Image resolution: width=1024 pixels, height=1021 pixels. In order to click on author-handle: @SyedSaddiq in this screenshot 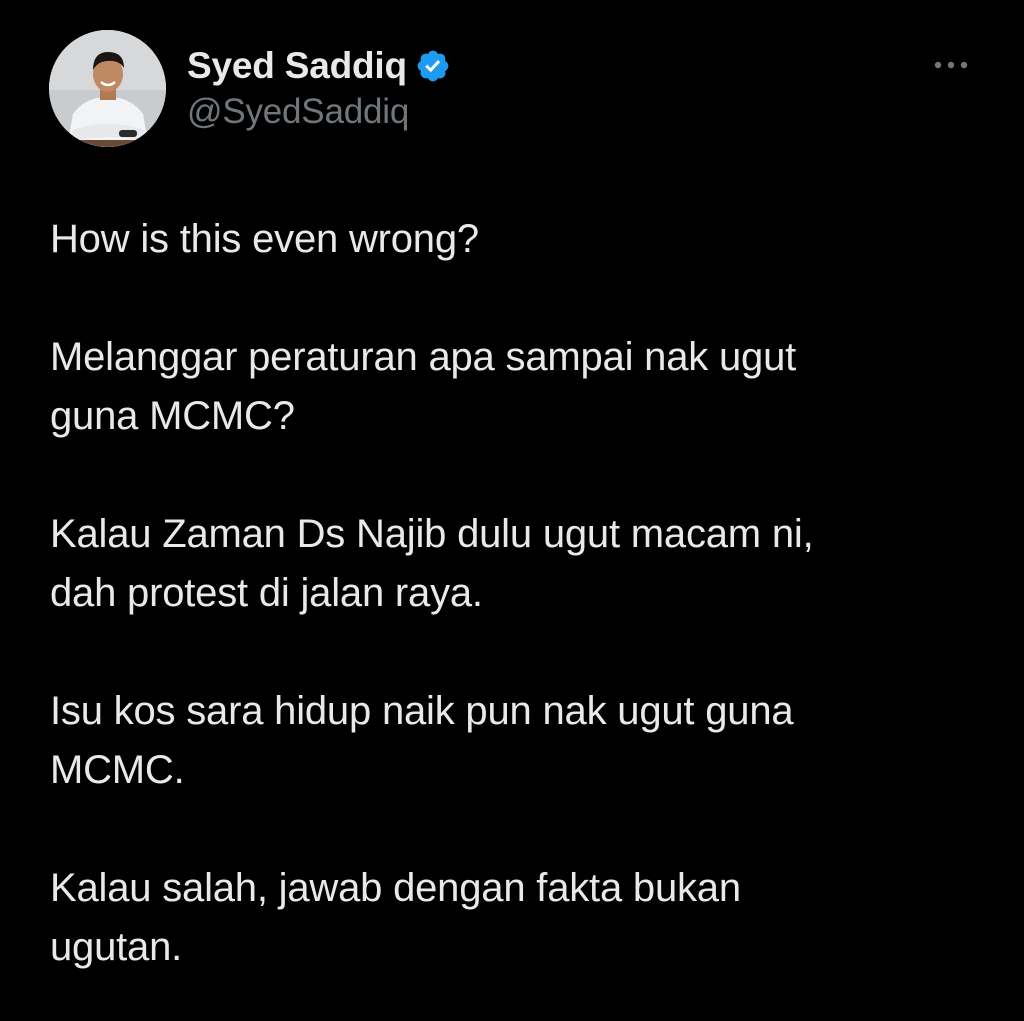, I will do `click(298, 112)`.